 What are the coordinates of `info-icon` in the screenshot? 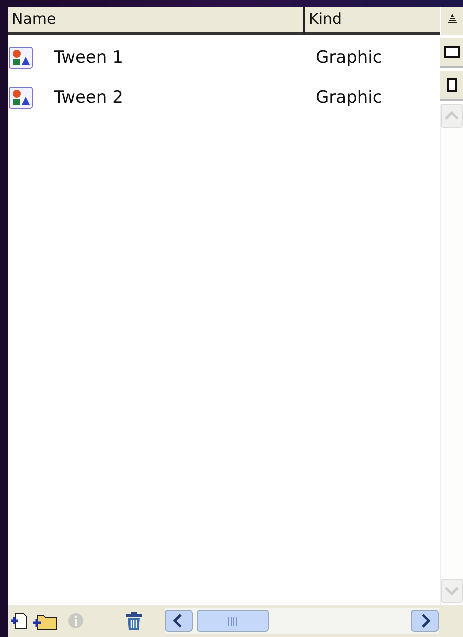 It's located at (76, 621).